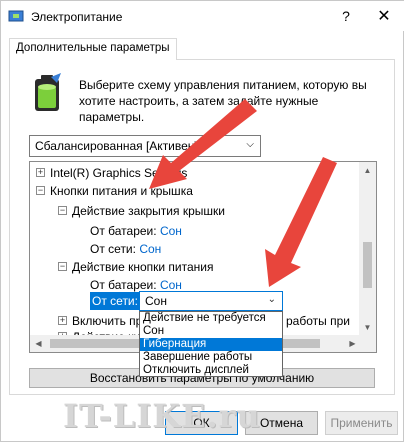 The height and width of the screenshot is (443, 404). What do you see at coordinates (211, 301) in the screenshot?
I see `plugged-in-action-combo: Сон ⌄` at bounding box center [211, 301].